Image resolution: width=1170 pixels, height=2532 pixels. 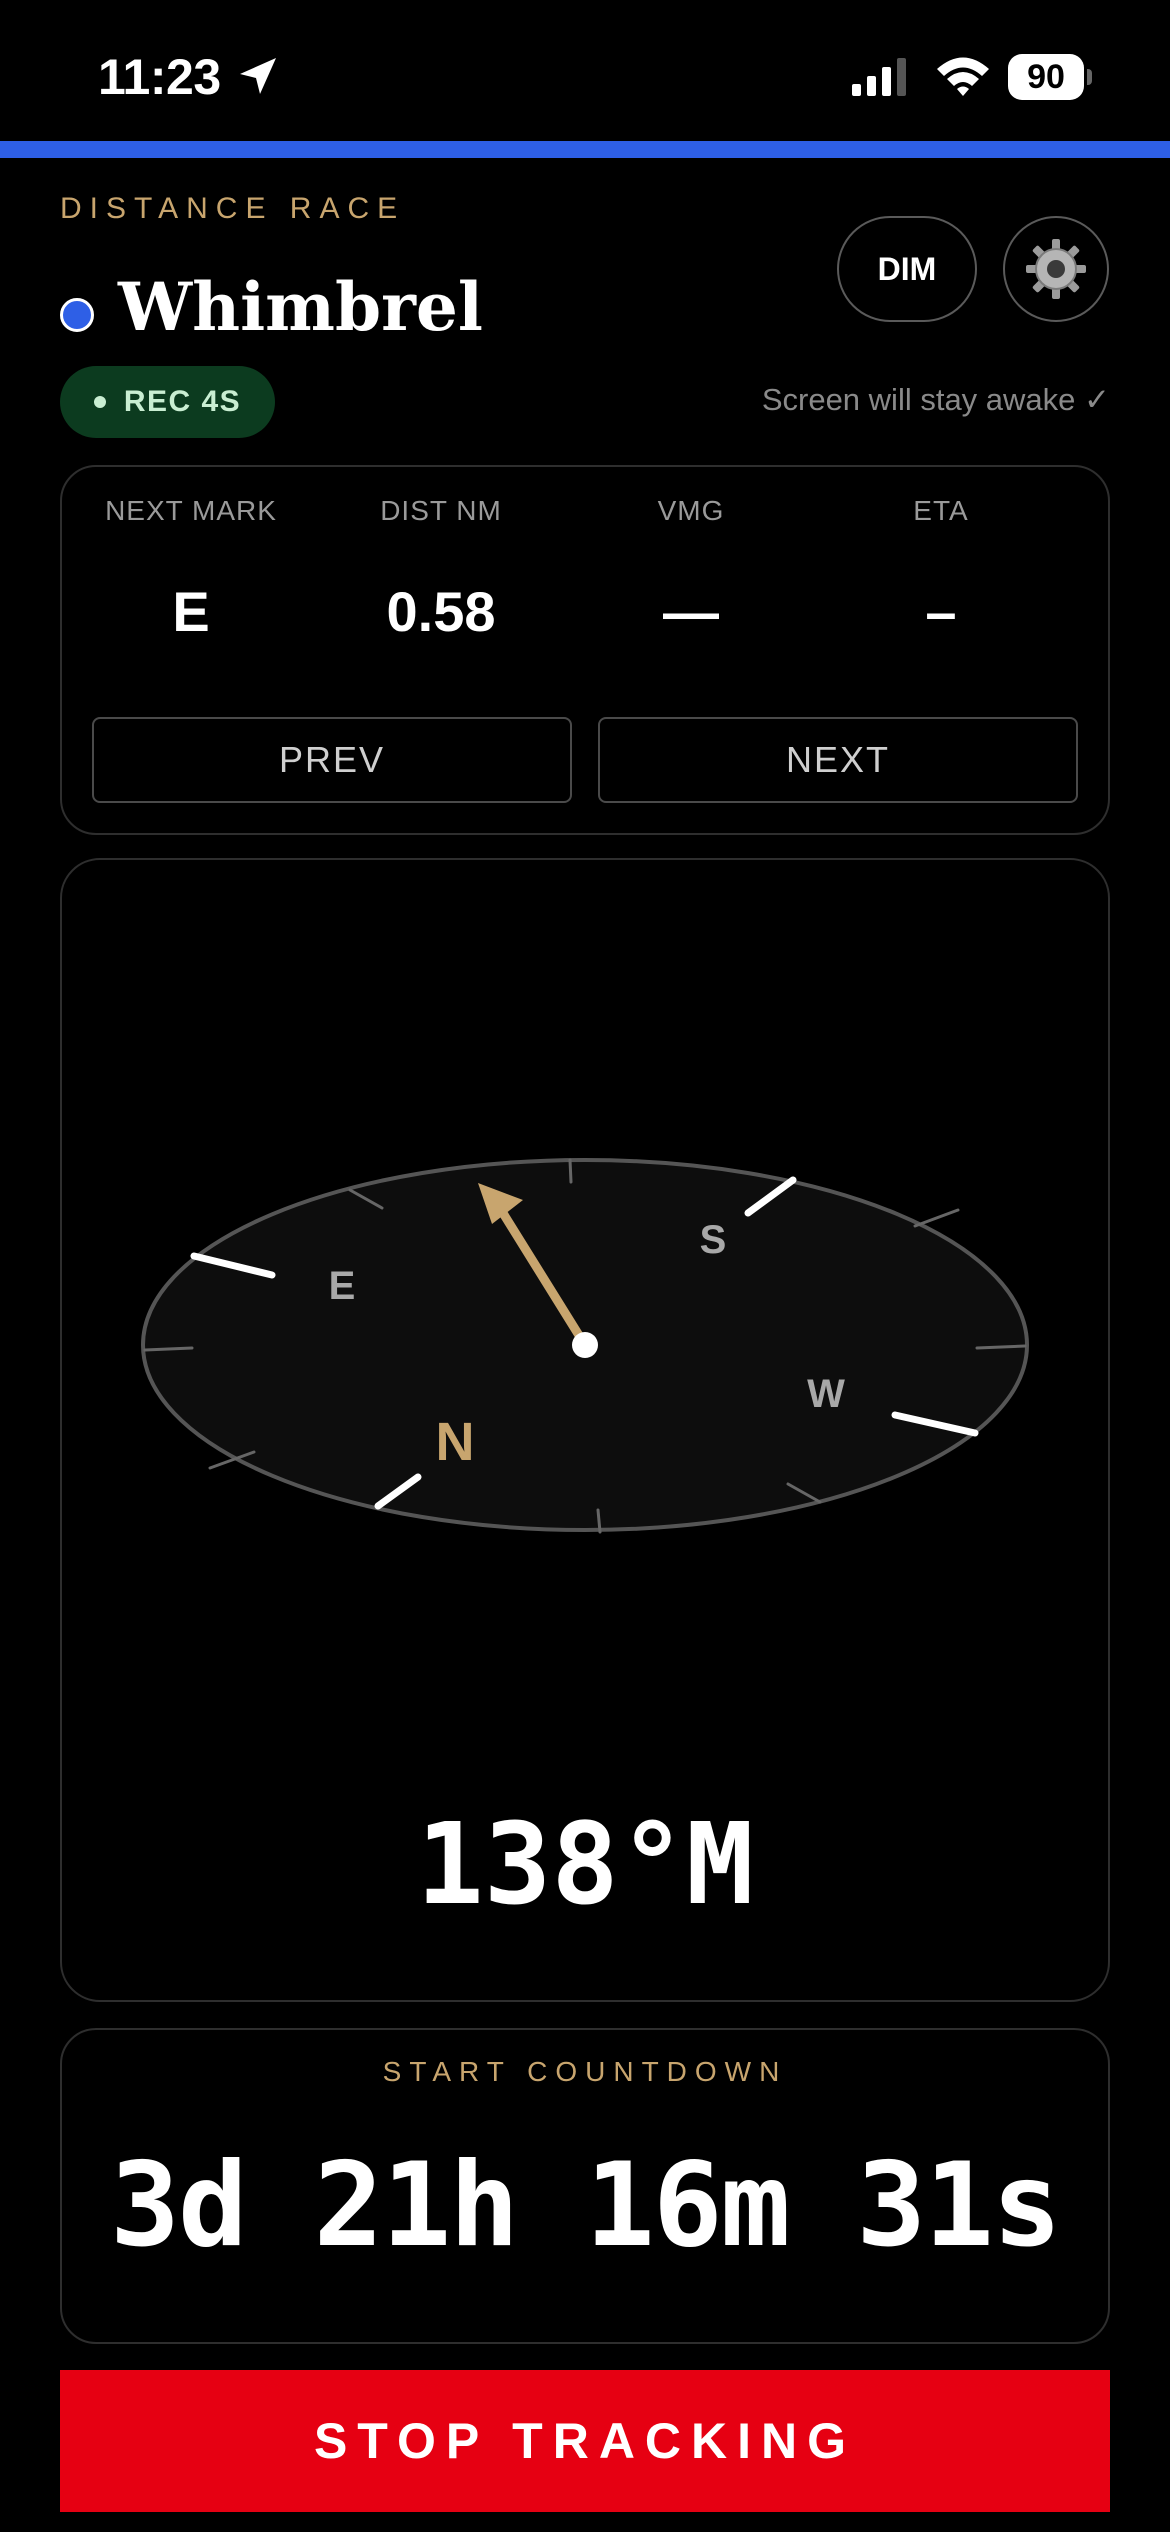 What do you see at coordinates (441, 510) in the screenshot?
I see `stat-label-distance: DIST NM` at bounding box center [441, 510].